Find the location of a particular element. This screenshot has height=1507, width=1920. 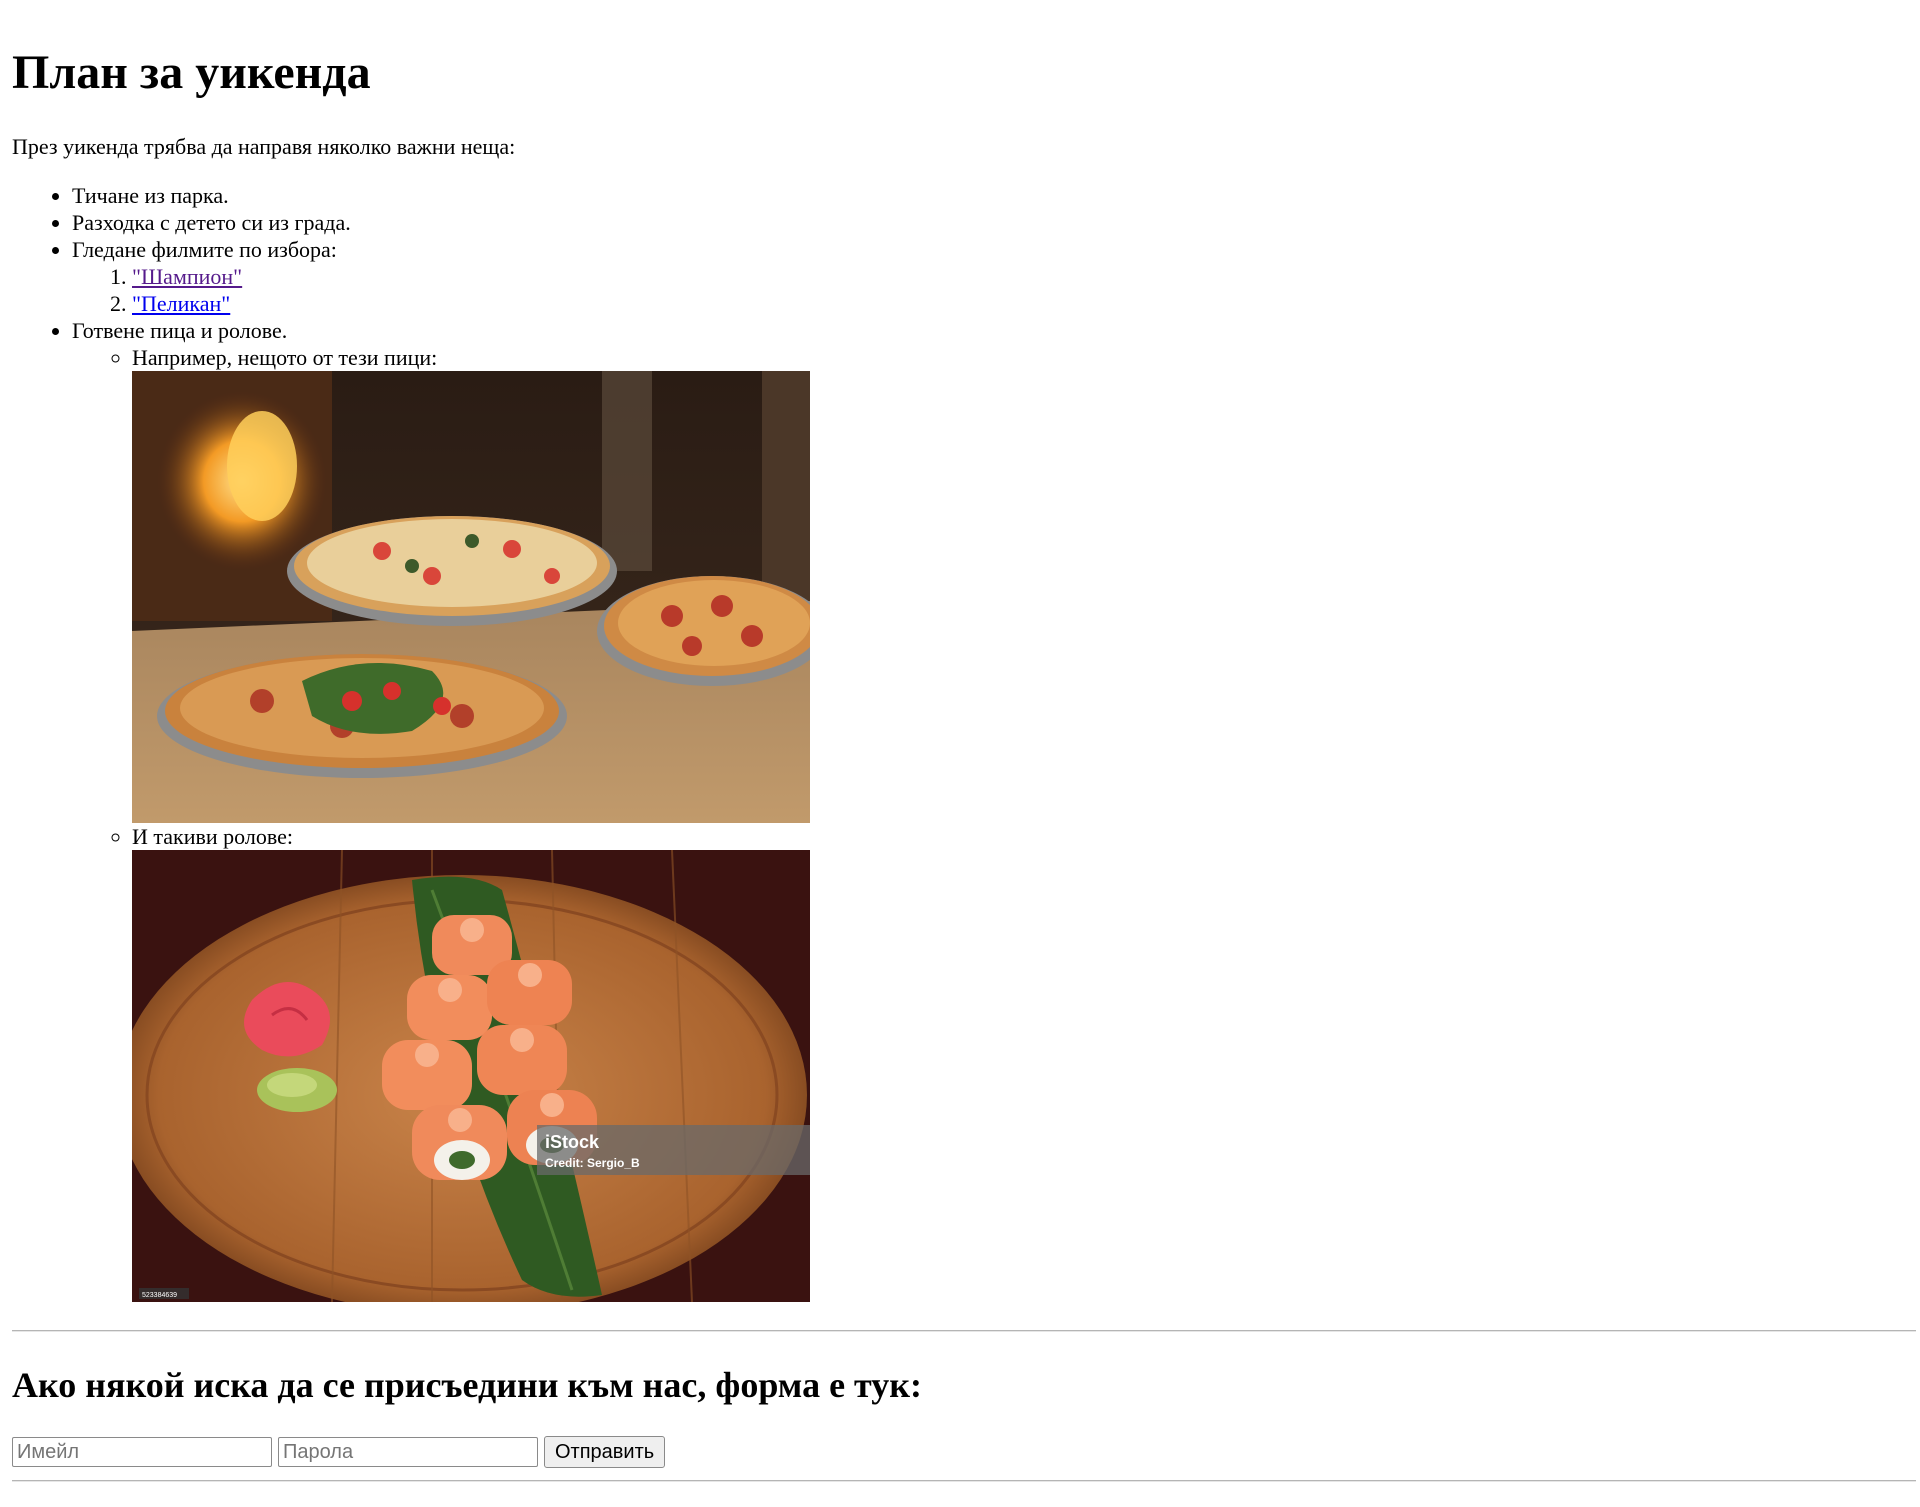

film-link-champion: "Шампион" is located at coordinates (187, 276).